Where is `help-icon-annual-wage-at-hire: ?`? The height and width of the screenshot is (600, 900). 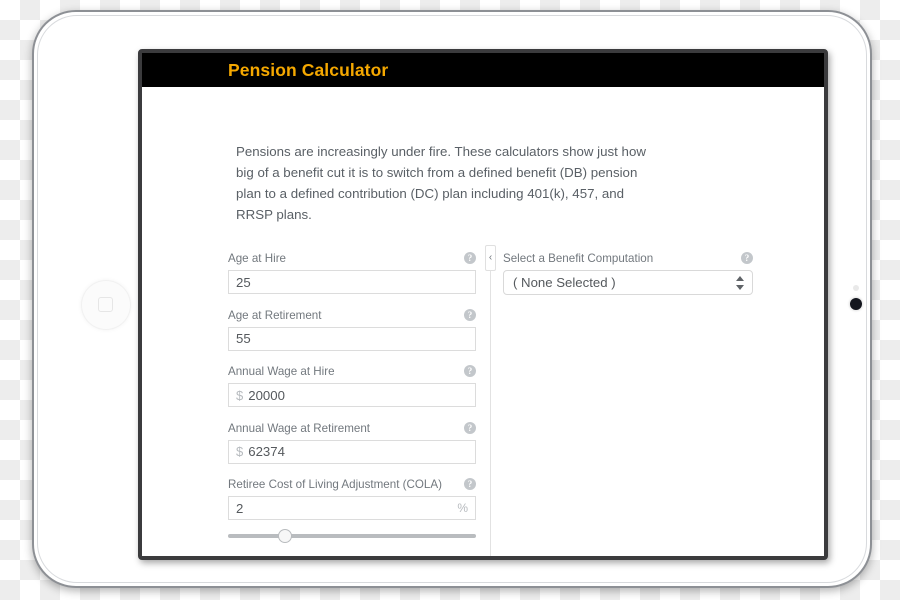
help-icon-annual-wage-at-hire: ? is located at coordinates (470, 371).